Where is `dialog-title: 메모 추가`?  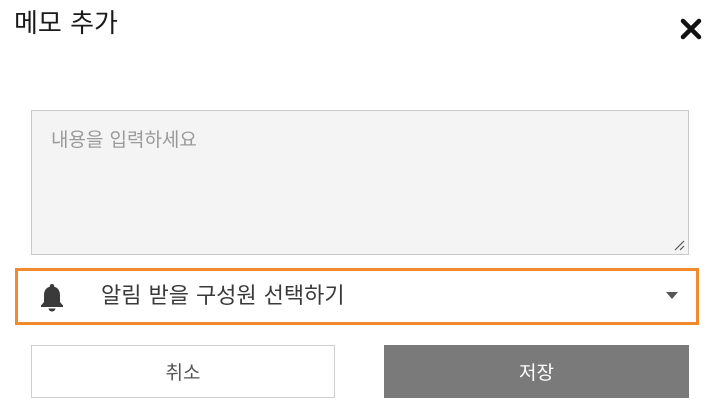
dialog-title: 메모 추가 is located at coordinates (66, 24).